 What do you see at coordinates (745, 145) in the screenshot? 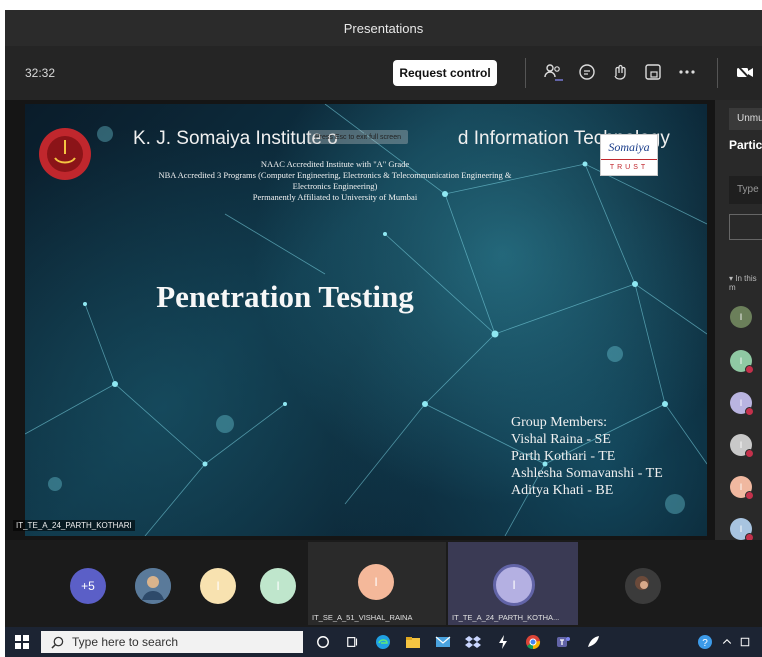
I see `participants-heading: Partic` at bounding box center [745, 145].